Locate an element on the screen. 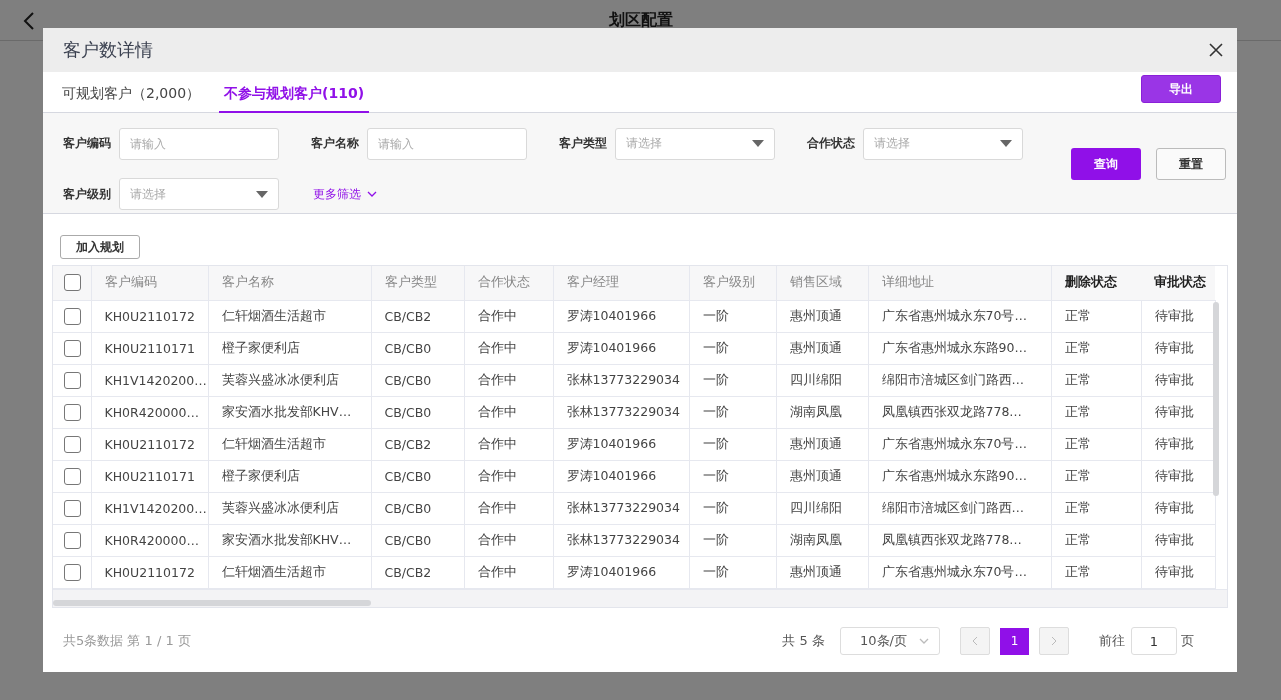 This screenshot has height=700, width=1281. table-cell: KH0U2110171 is located at coordinates (149, 476).